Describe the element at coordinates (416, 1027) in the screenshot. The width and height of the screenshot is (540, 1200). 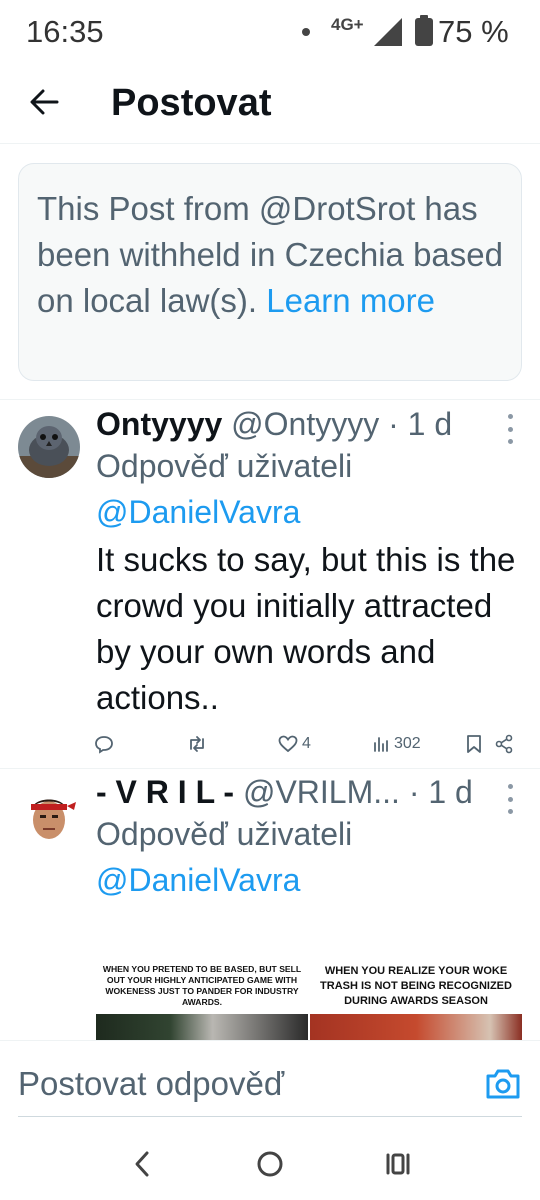
I see `meme-right-photo` at that location.